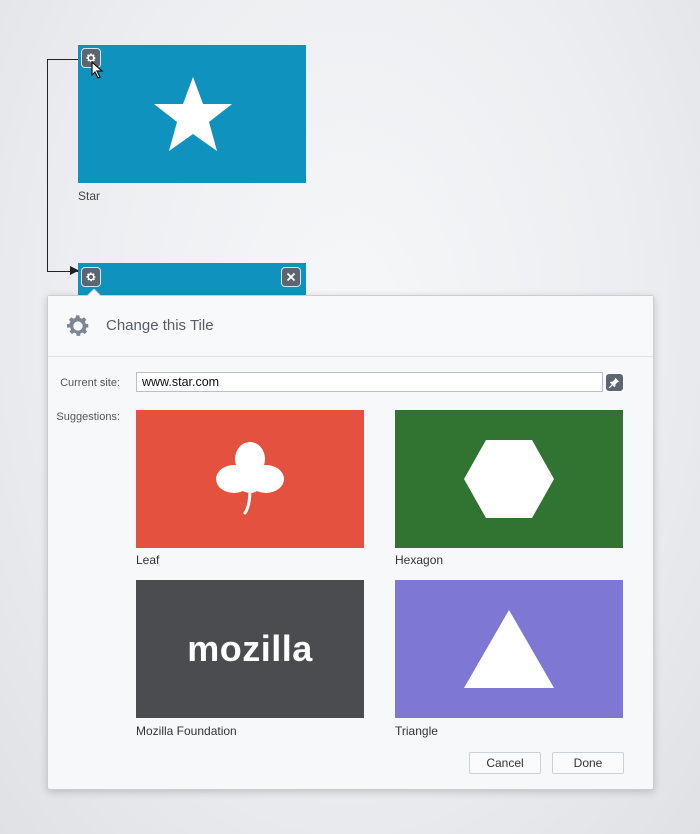 The width and height of the screenshot is (700, 834). I want to click on suggestion-leaf-tile, so click(250, 479).